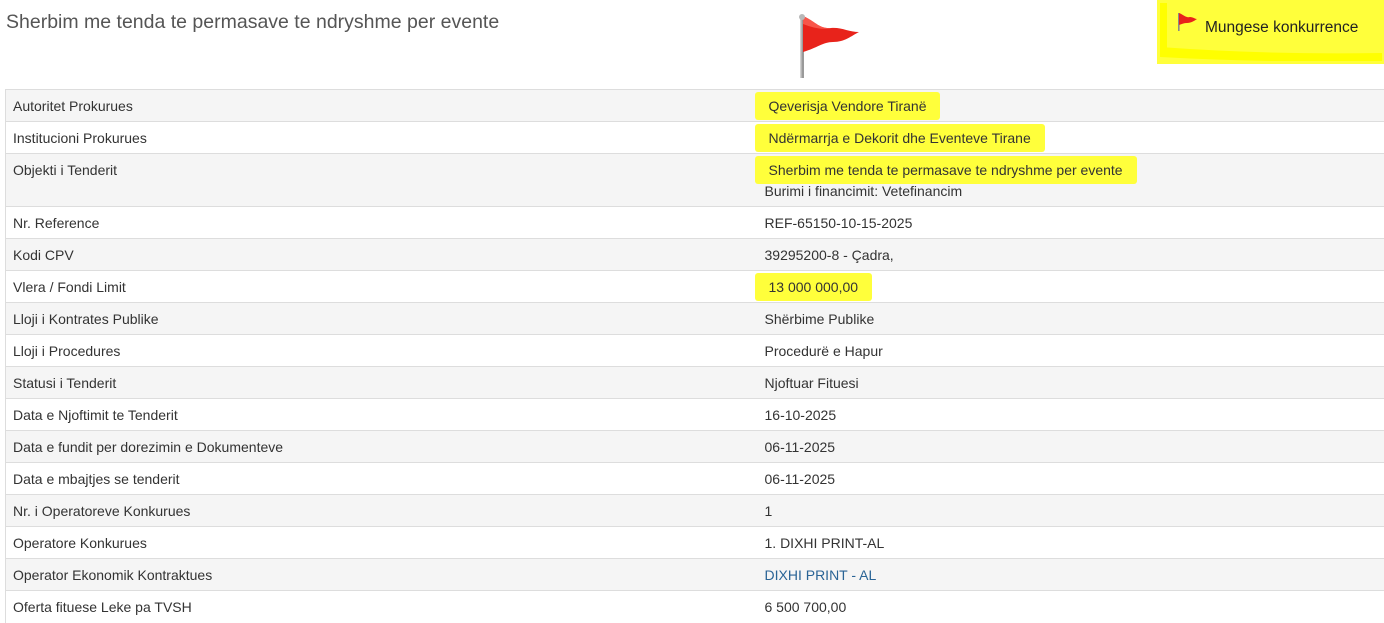  I want to click on row-label: Data e mbajtjes se tenderit, so click(382, 479).